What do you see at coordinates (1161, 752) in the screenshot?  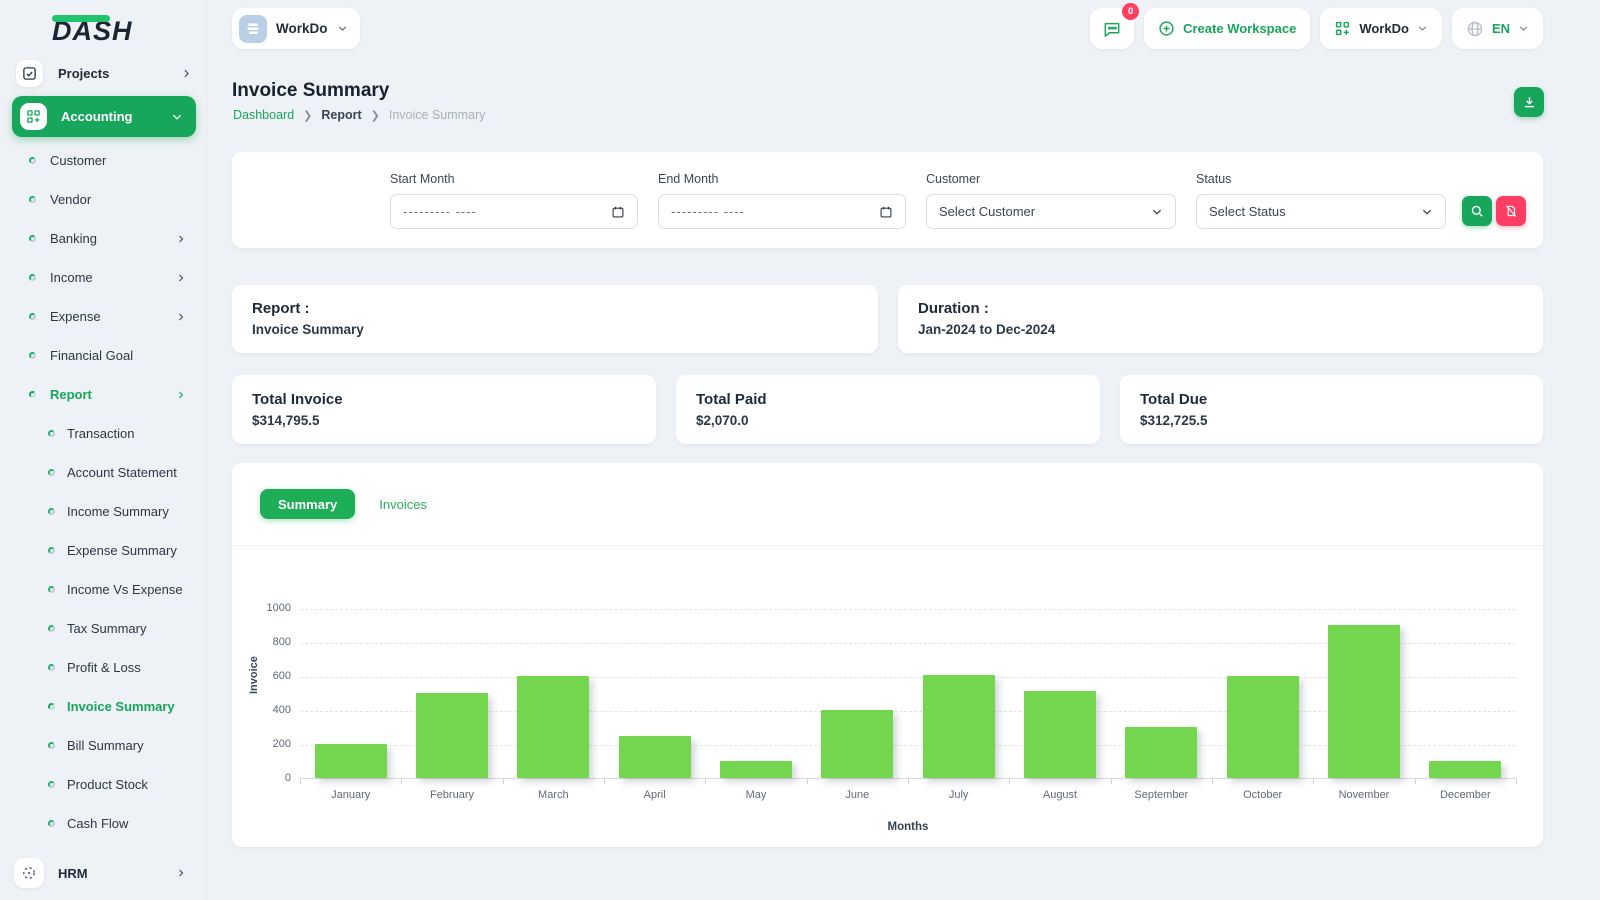 I see `bar-september` at bounding box center [1161, 752].